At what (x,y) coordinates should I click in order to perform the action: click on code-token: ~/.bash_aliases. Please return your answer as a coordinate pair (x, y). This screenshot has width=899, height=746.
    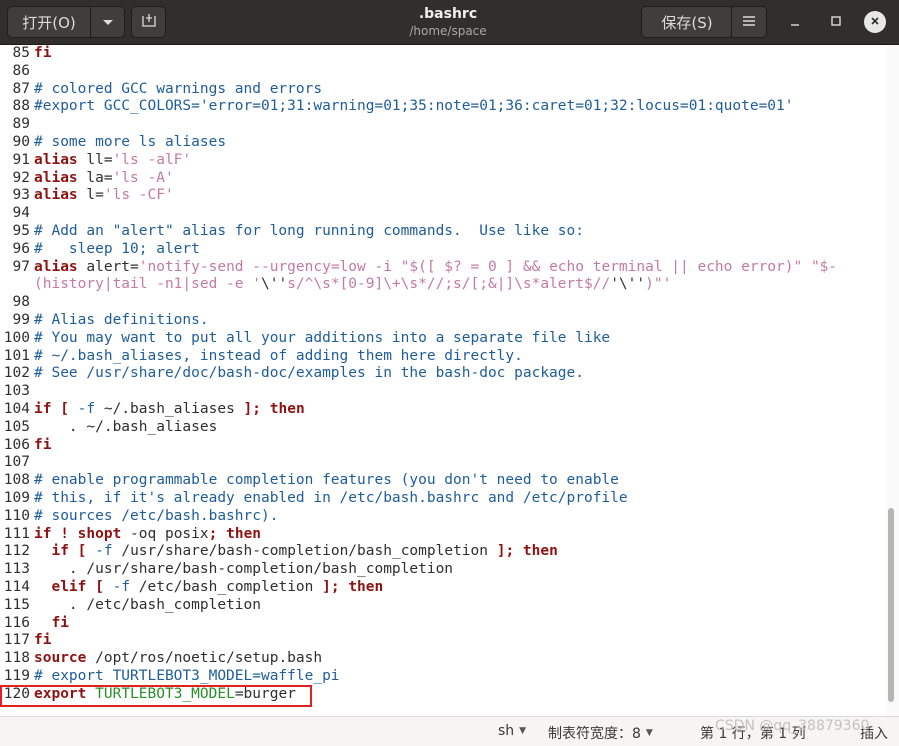
    Looking at the image, I should click on (169, 409).